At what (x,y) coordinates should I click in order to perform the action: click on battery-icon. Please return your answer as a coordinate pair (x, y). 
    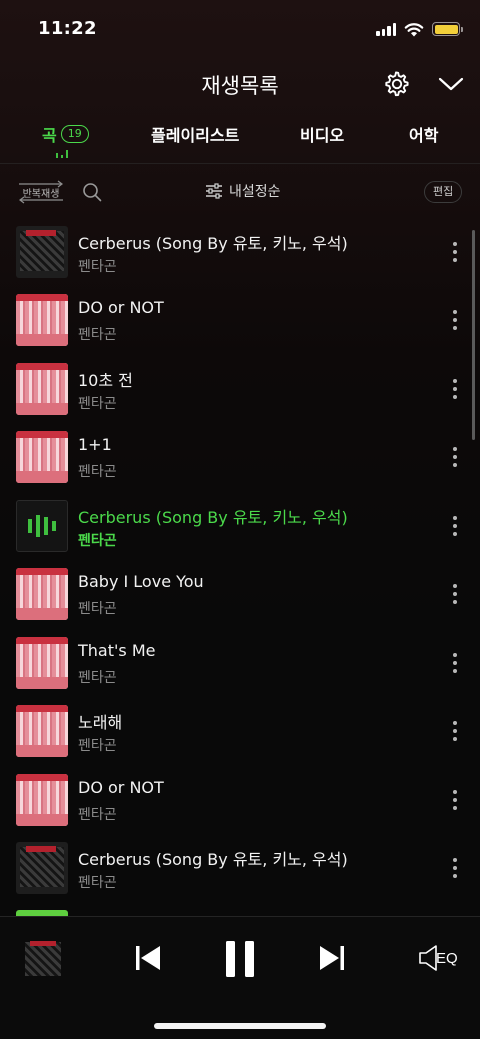
    Looking at the image, I should click on (447, 29).